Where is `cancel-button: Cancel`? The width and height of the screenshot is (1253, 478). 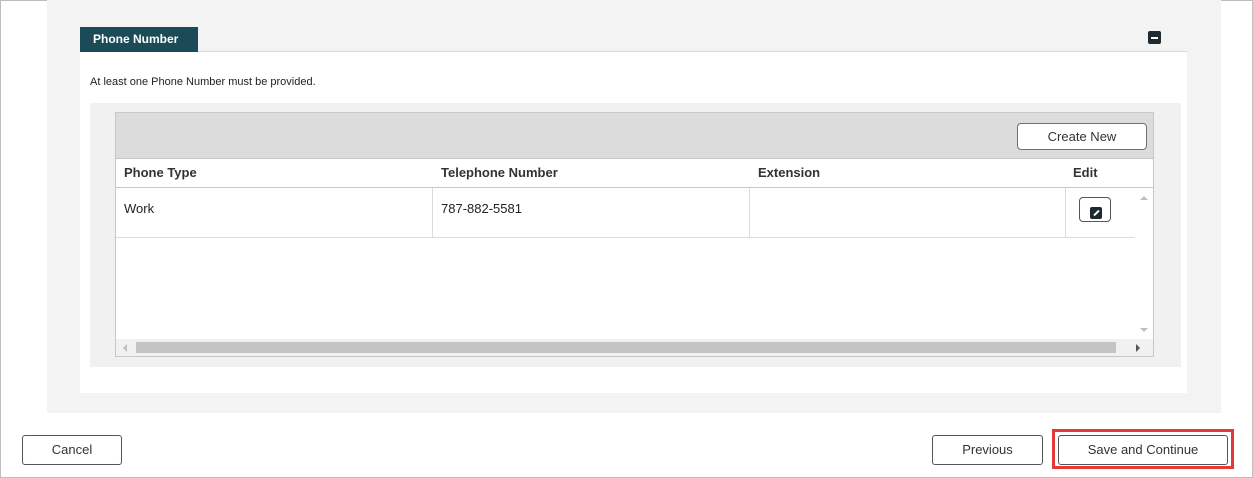 cancel-button: Cancel is located at coordinates (72, 450).